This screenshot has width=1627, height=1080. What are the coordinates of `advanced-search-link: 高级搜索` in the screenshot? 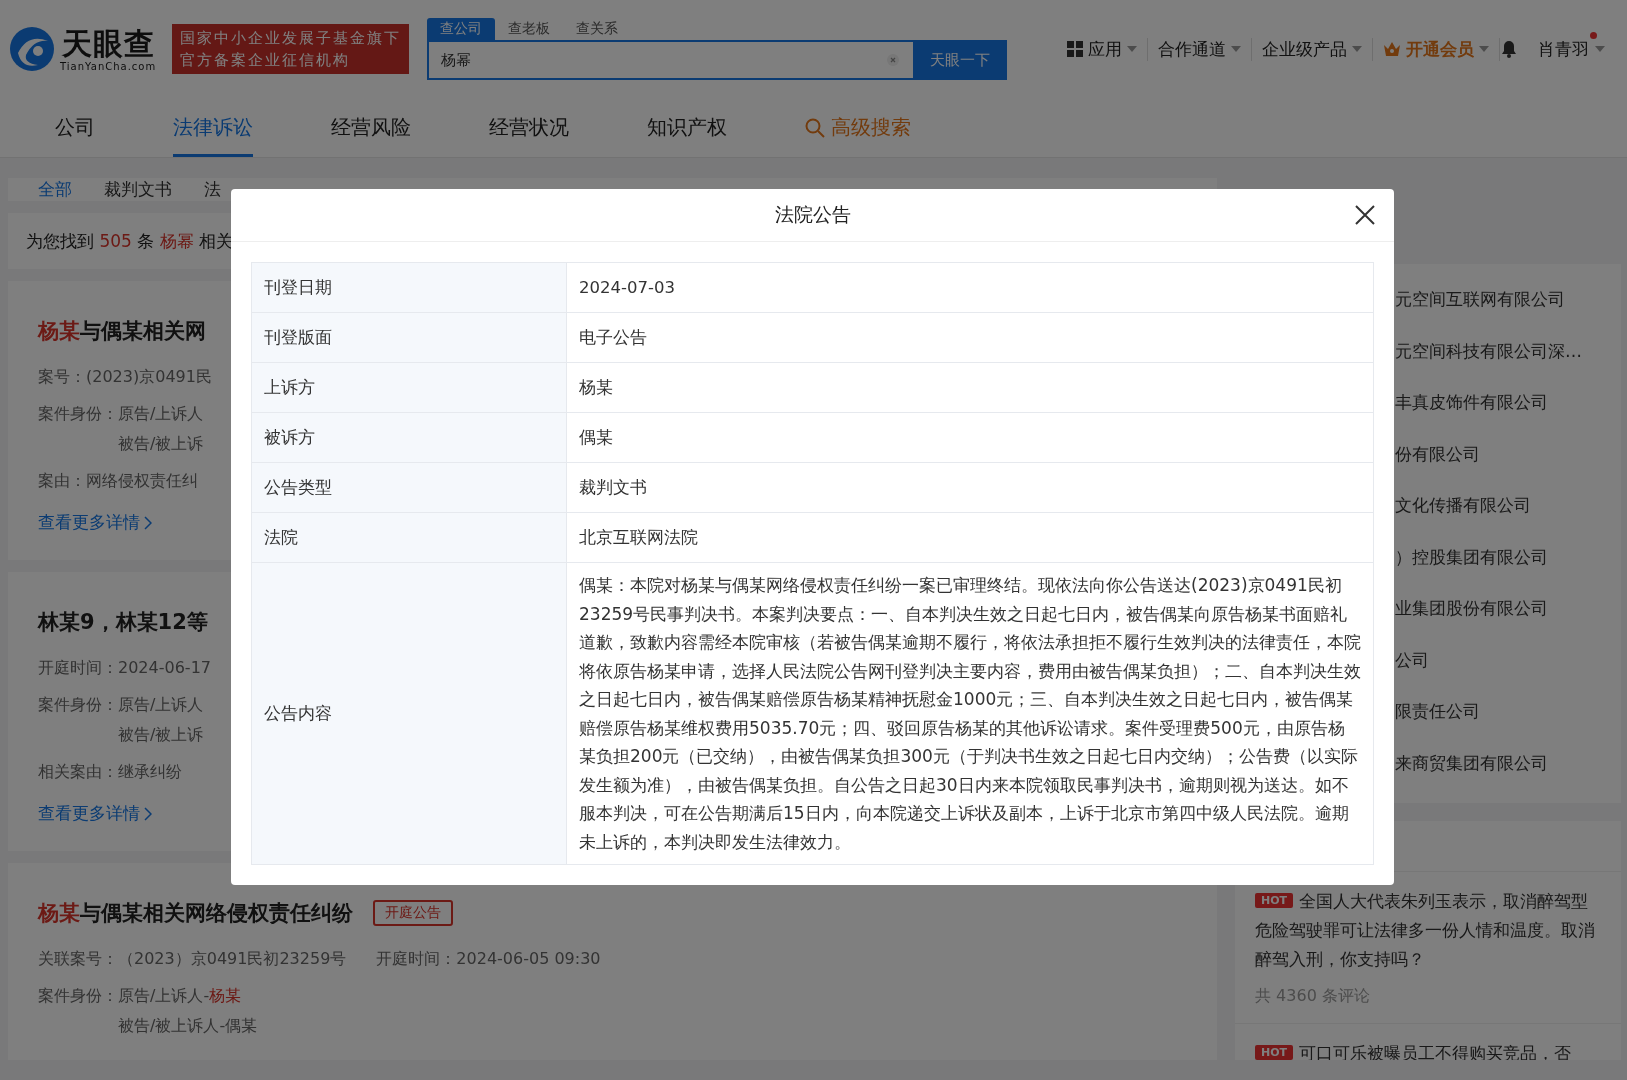 It's located at (858, 127).